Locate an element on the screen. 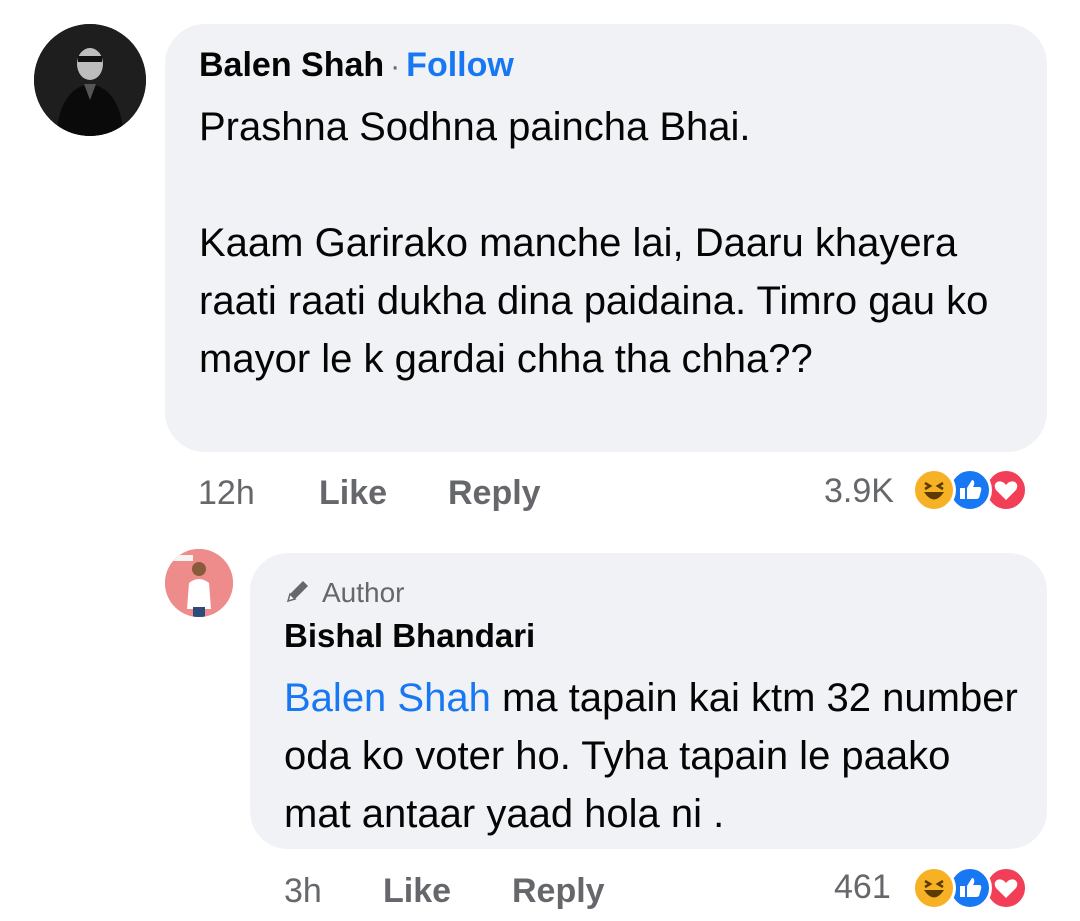 This screenshot has height=921, width=1080. reply-button: Reply is located at coordinates (494, 493).